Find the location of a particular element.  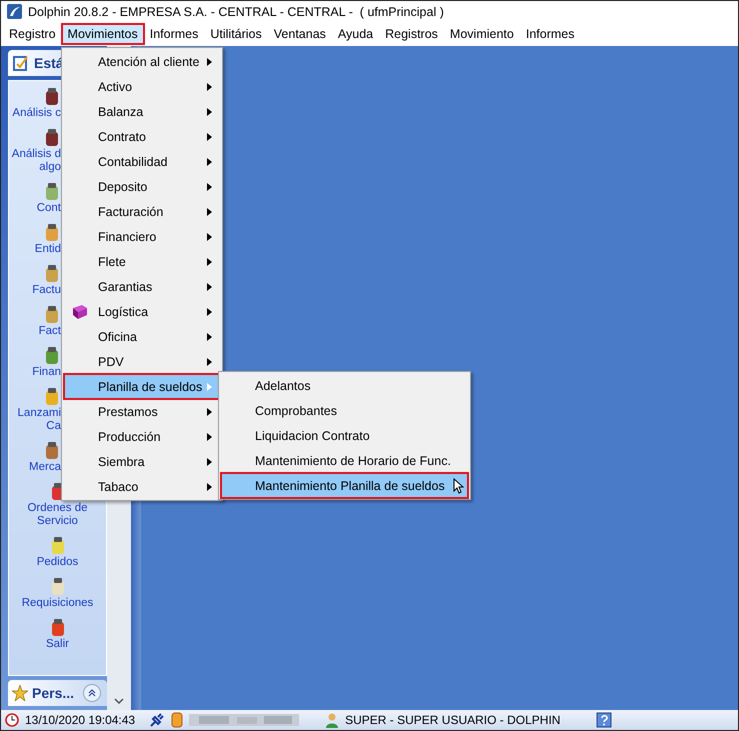

user-icon is located at coordinates (332, 720).